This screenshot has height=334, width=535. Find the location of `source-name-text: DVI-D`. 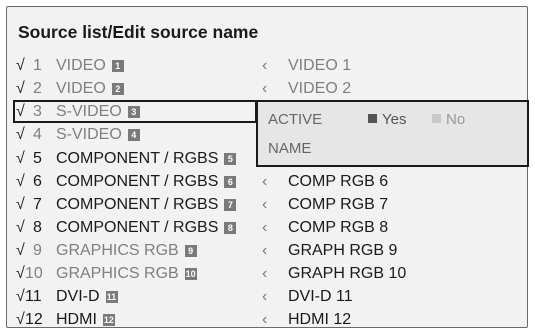

source-name-text: DVI-D is located at coordinates (78, 296).